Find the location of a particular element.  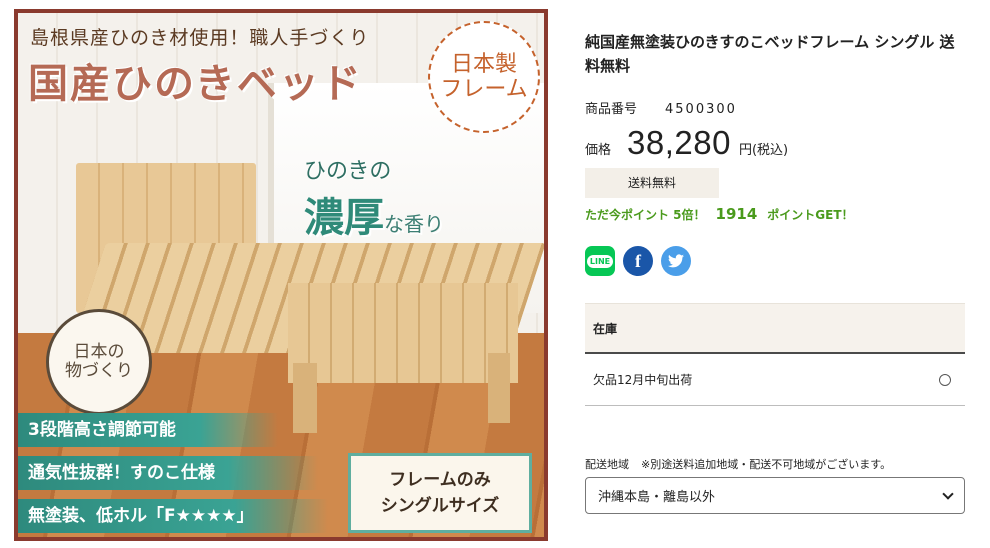

points-value: 1914 is located at coordinates (736, 214).